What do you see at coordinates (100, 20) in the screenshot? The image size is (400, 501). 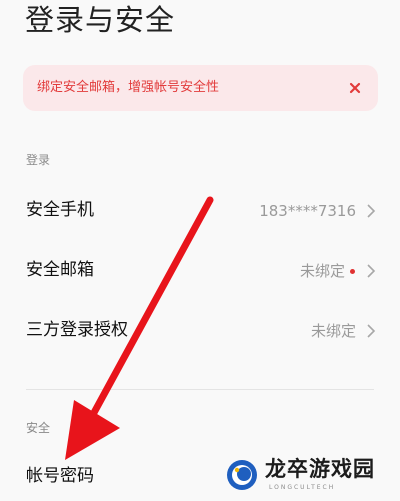 I see `page-title: 登录与安全` at bounding box center [100, 20].